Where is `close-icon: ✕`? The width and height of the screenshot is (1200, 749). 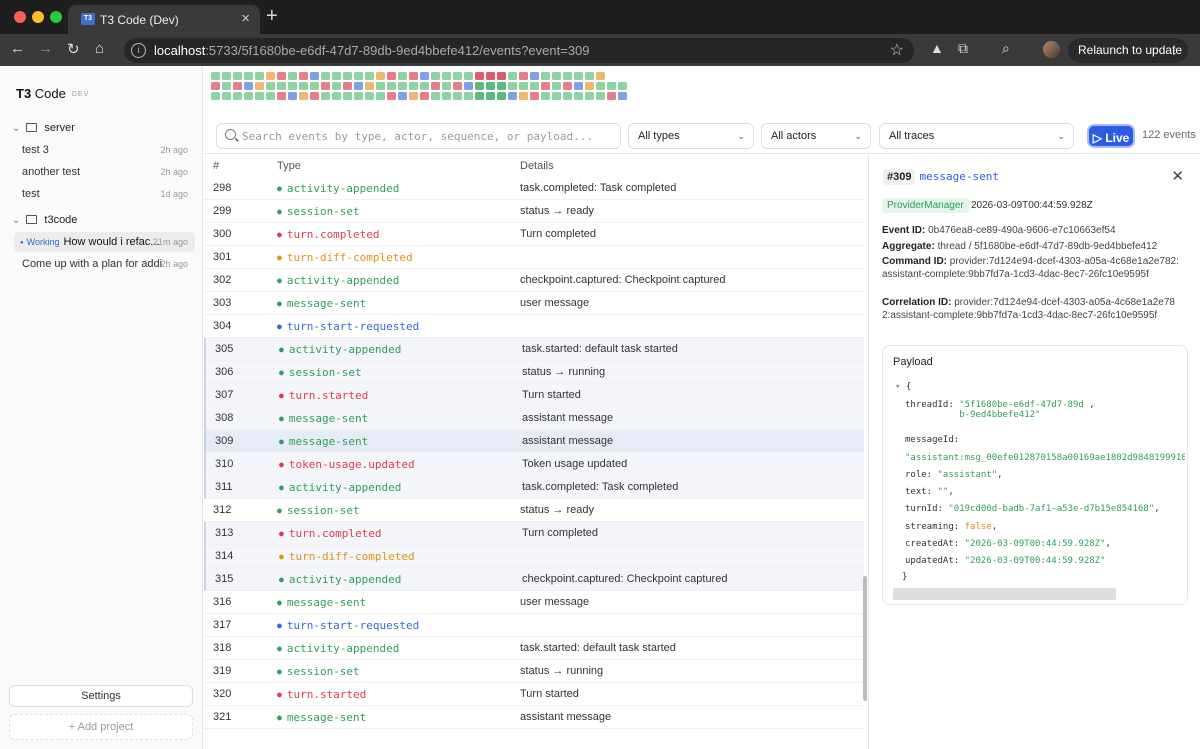
close-icon: ✕ is located at coordinates (1177, 176).